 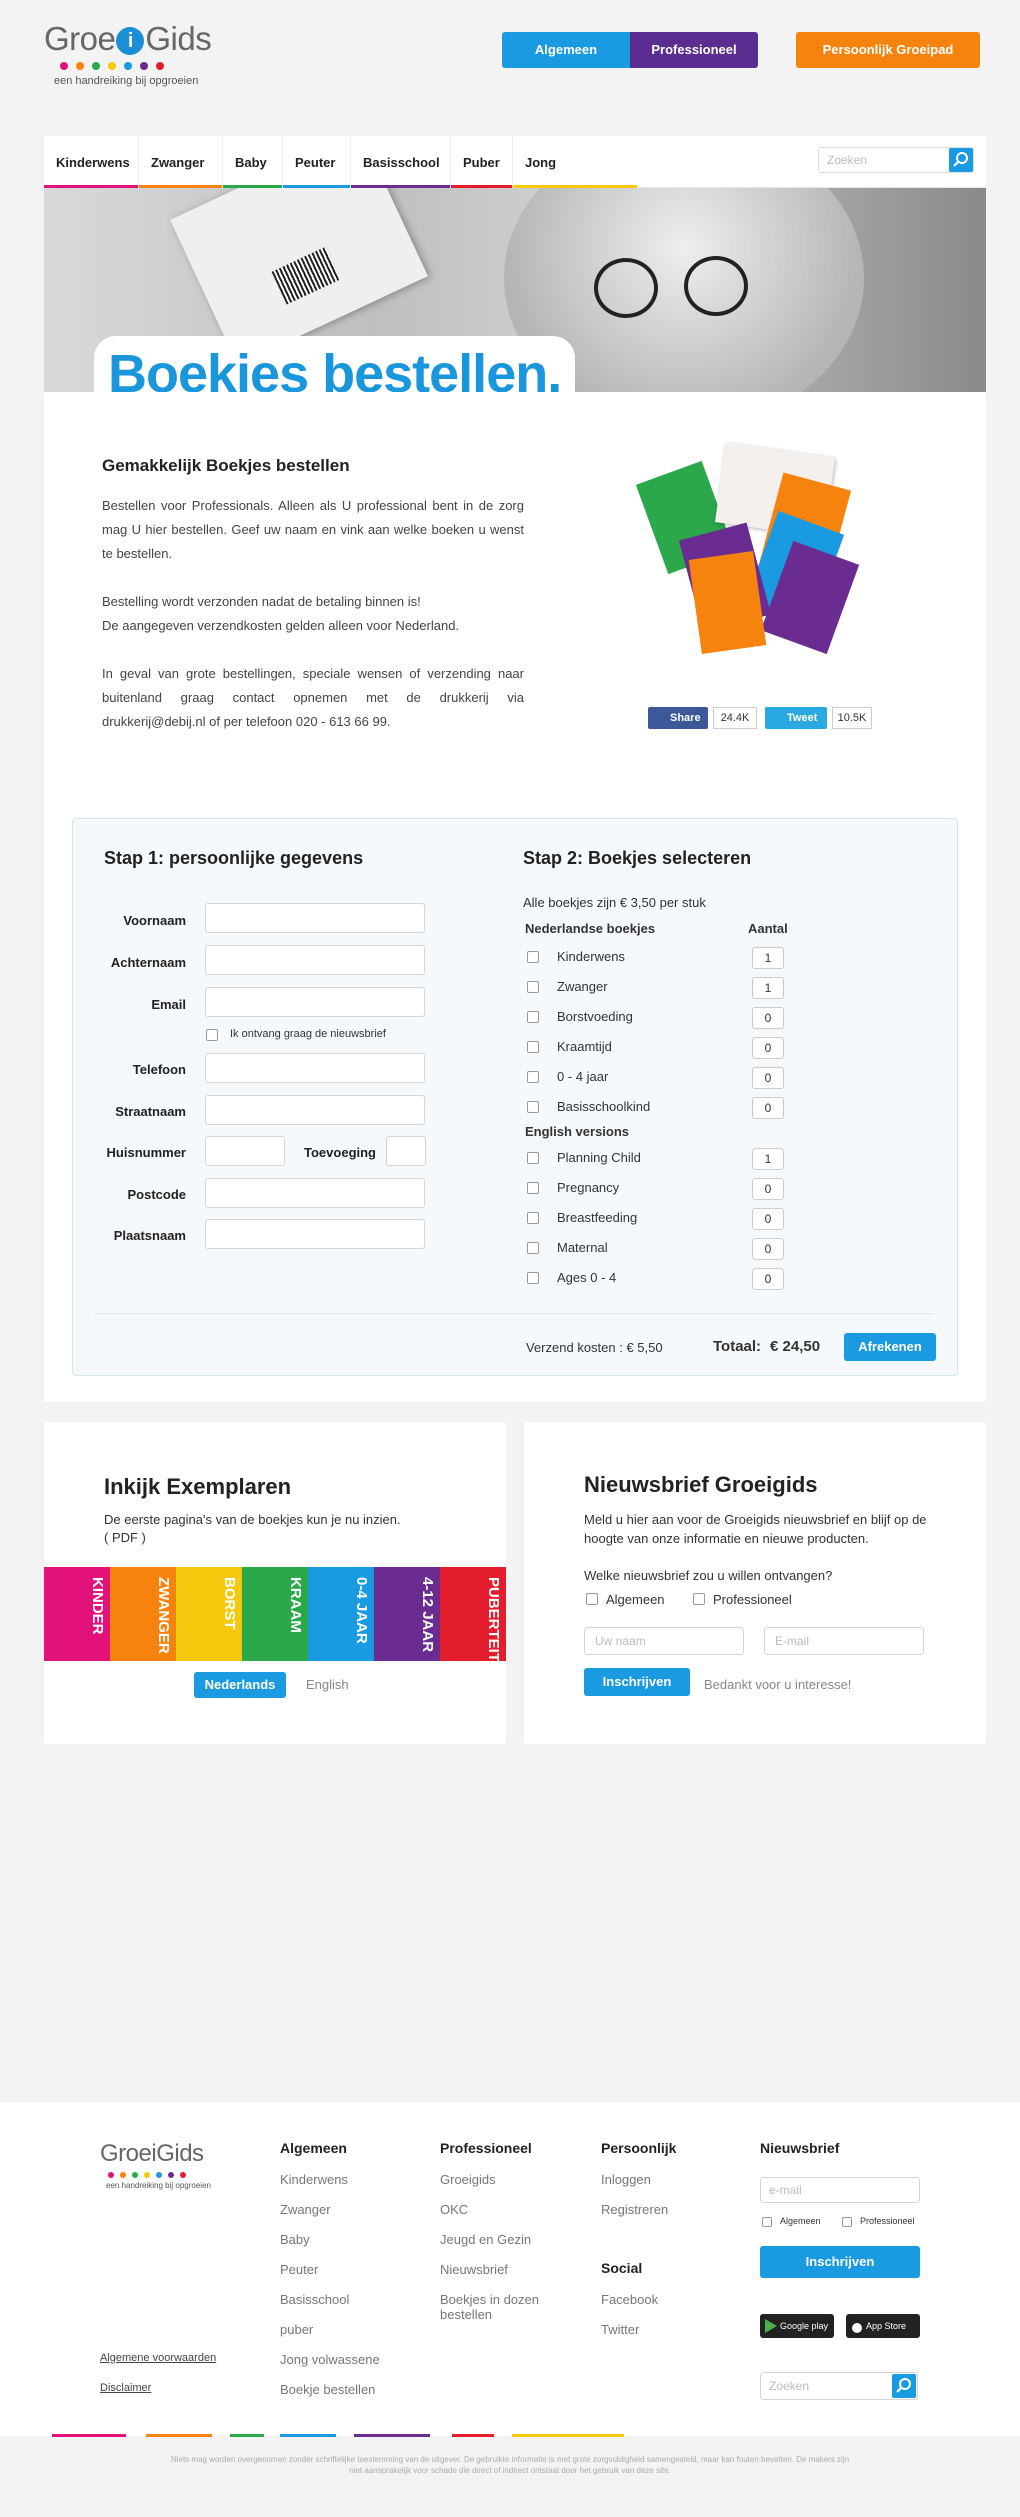 What do you see at coordinates (566, 50) in the screenshot?
I see `algemeen-button: Algemeen` at bounding box center [566, 50].